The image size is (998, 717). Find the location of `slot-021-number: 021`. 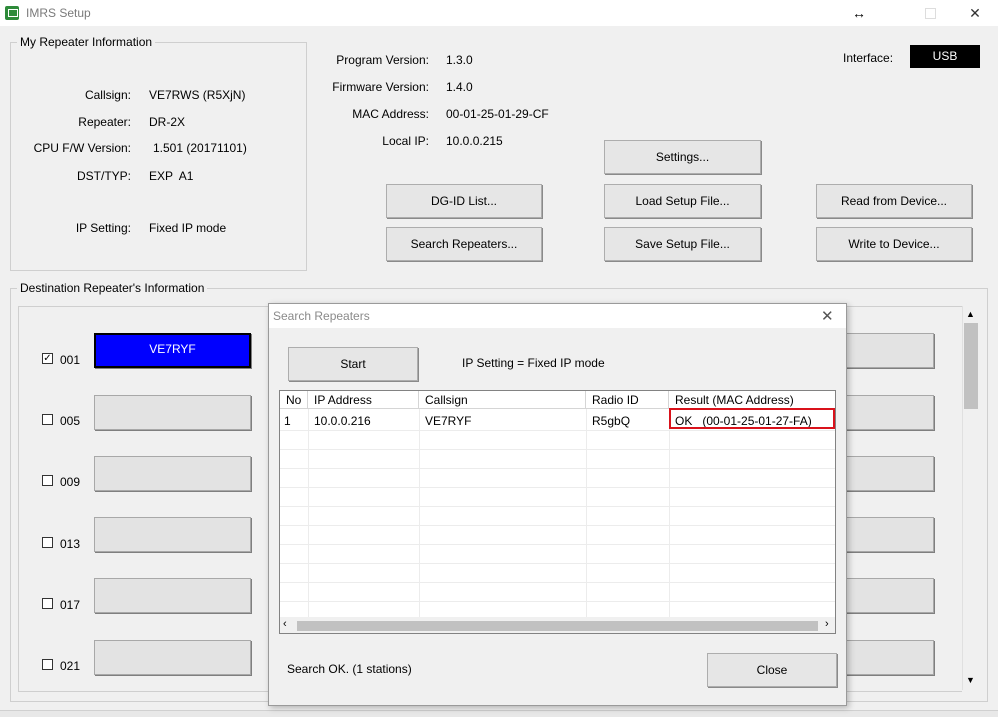

slot-021-number: 021 is located at coordinates (70, 666).